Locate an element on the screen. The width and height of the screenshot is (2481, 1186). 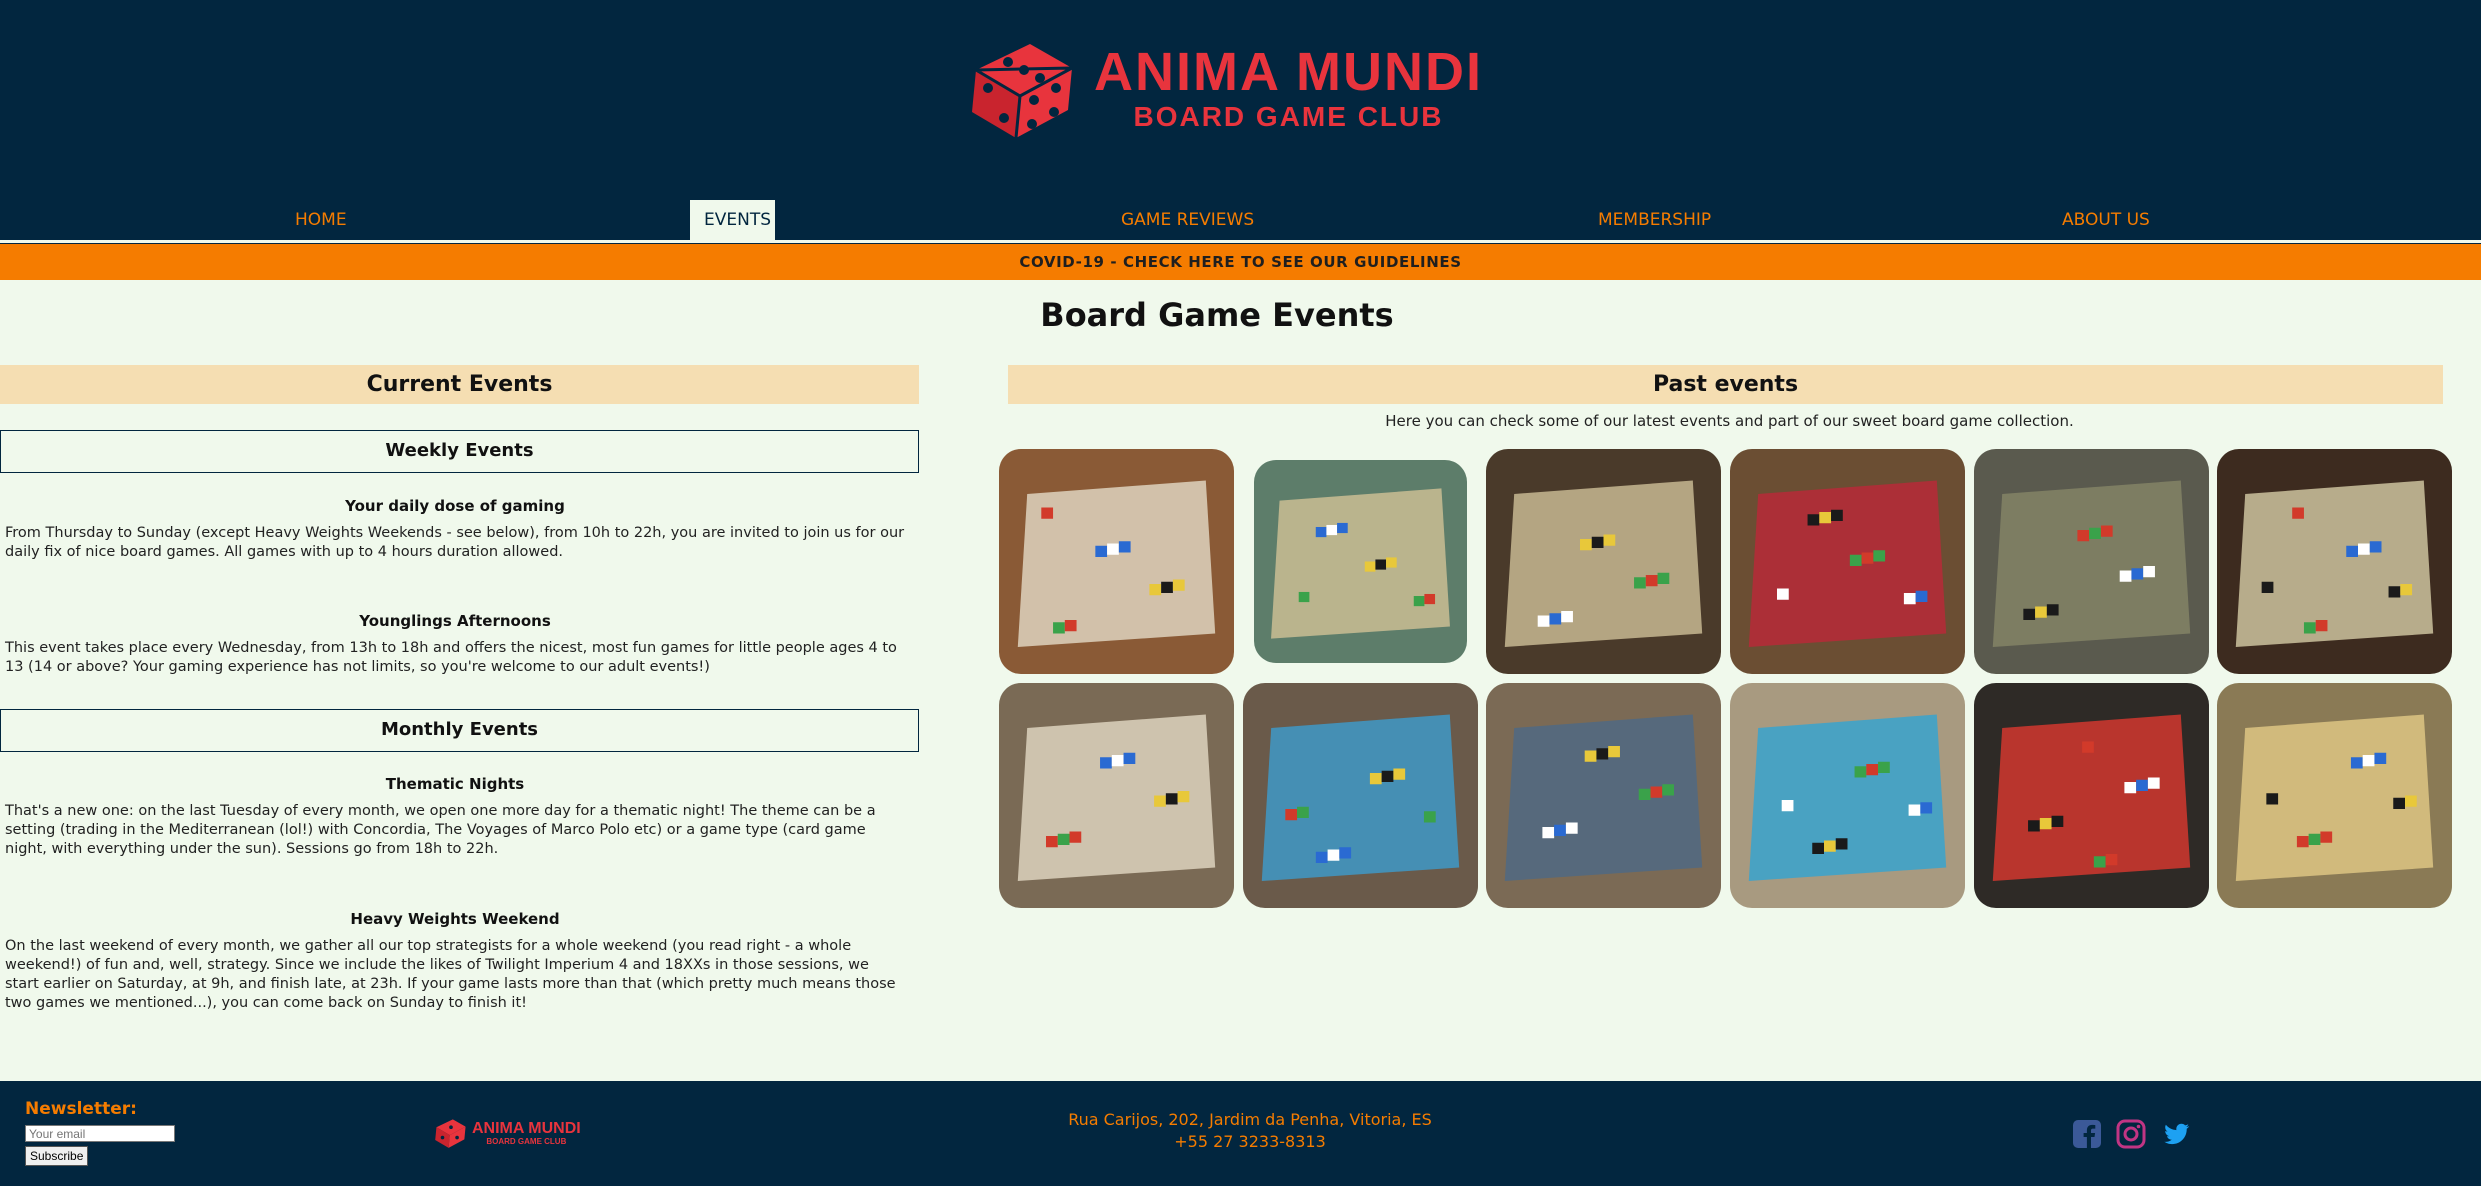
logo-title: ANIMA MUNDI is located at coordinates (1288, 72).